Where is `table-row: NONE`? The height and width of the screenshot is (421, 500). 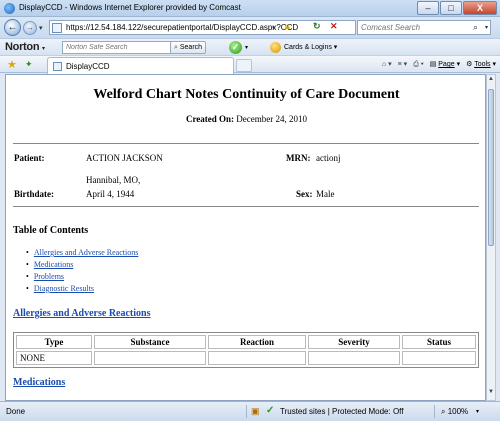 table-row: NONE is located at coordinates (246, 358).